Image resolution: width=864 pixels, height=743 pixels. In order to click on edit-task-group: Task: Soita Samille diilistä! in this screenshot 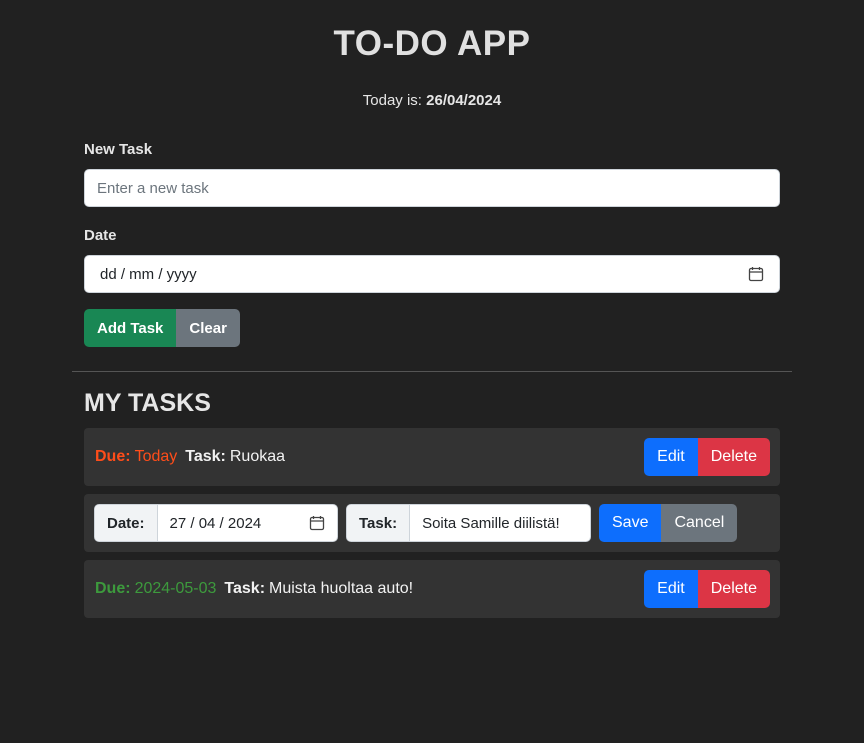, I will do `click(468, 523)`.